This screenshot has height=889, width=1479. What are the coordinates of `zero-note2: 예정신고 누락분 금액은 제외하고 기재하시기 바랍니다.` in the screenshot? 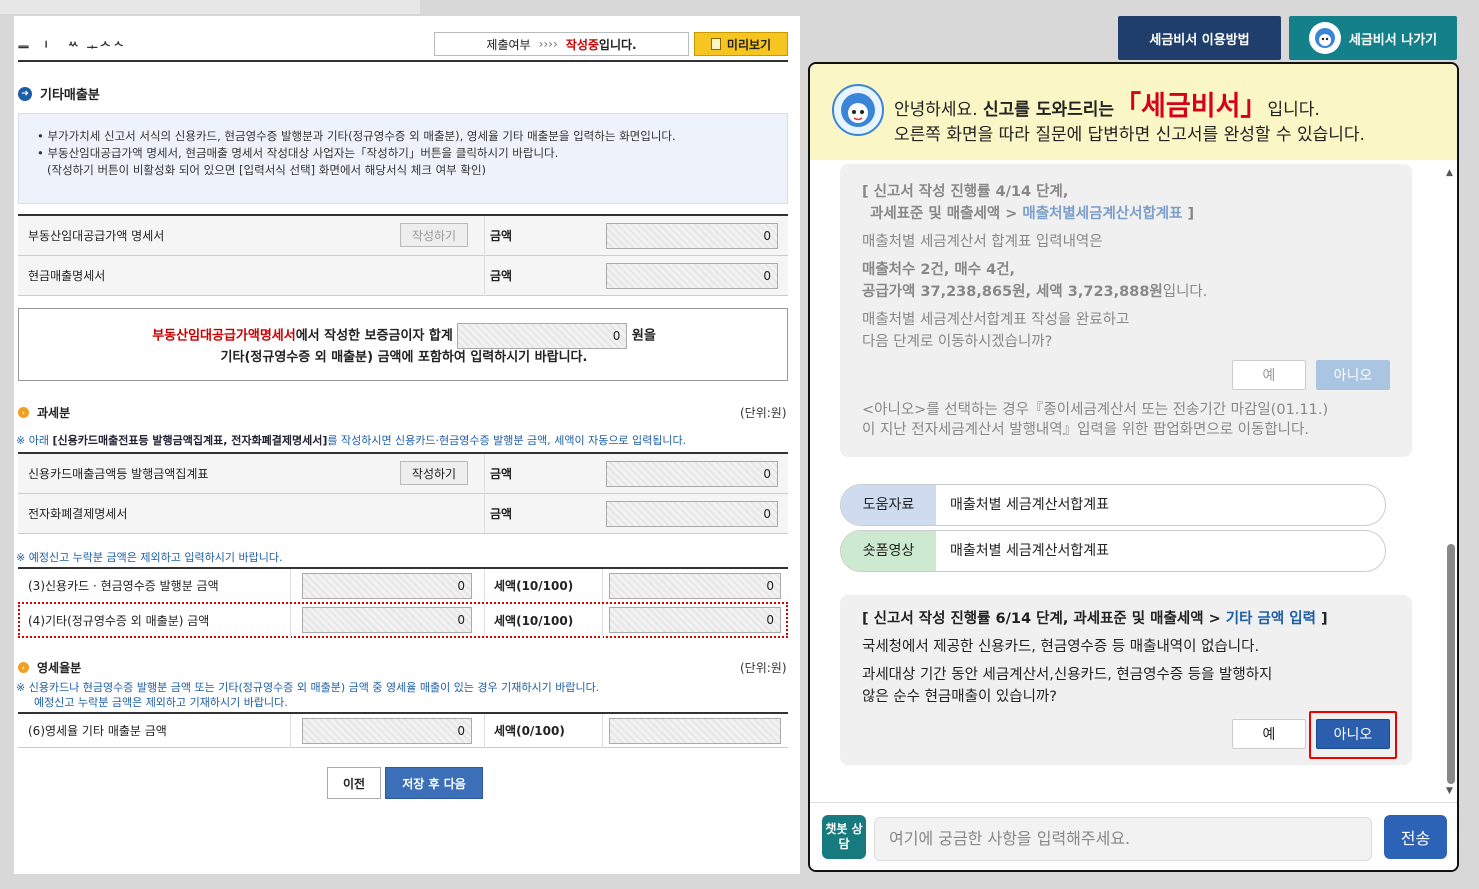 It's located at (161, 702).